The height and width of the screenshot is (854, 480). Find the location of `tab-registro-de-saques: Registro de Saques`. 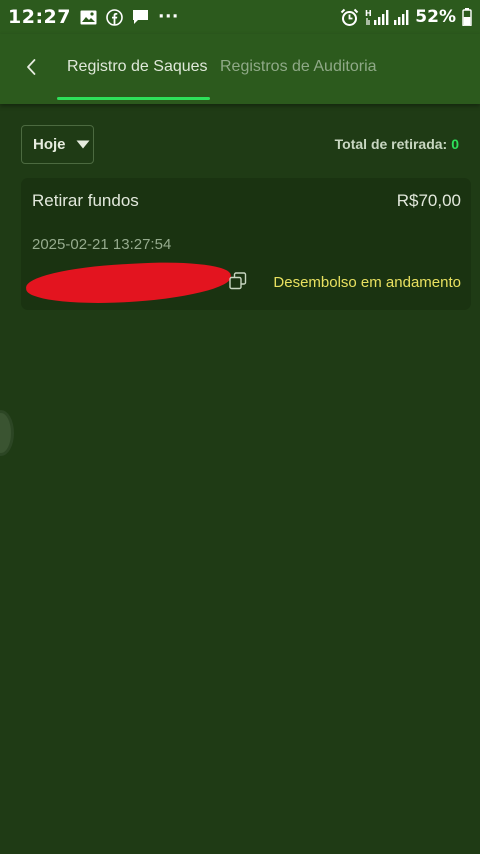

tab-registro-de-saques: Registro de Saques is located at coordinates (137, 67).